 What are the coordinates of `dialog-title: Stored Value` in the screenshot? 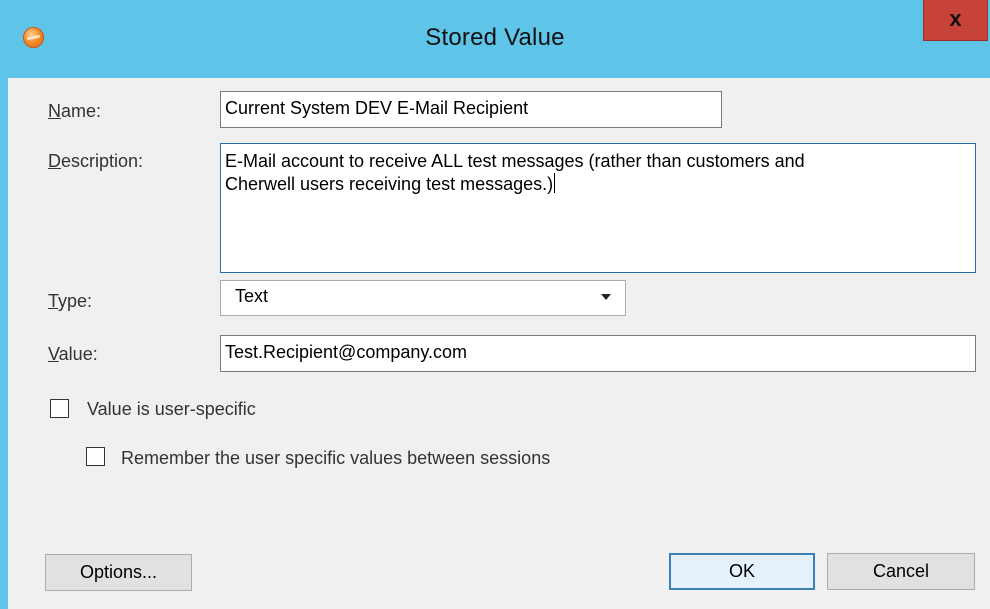 It's located at (495, 37).